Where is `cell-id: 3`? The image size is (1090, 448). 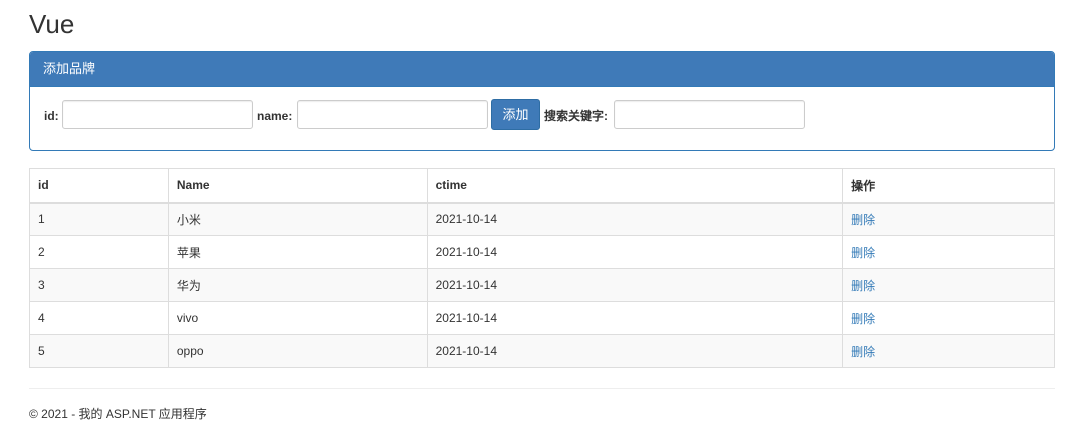
cell-id: 3 is located at coordinates (99, 285).